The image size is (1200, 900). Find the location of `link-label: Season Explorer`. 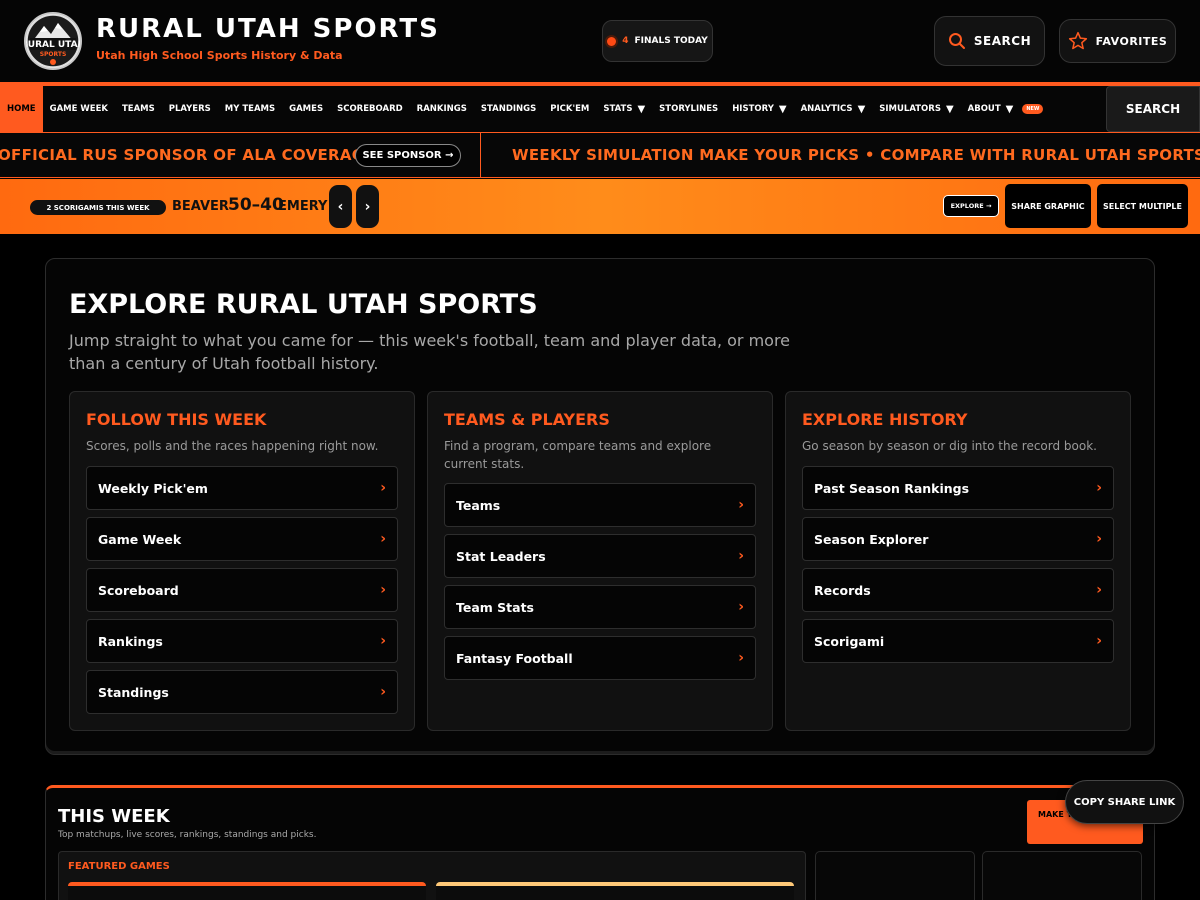

link-label: Season Explorer is located at coordinates (871, 539).